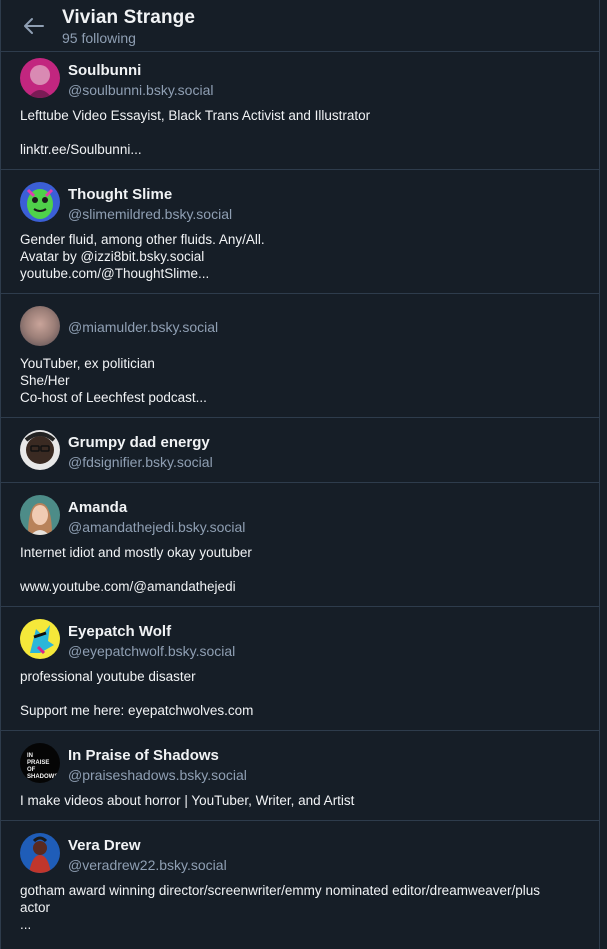 This screenshot has height=949, width=607. I want to click on display-name: Soulbunni, so click(105, 70).